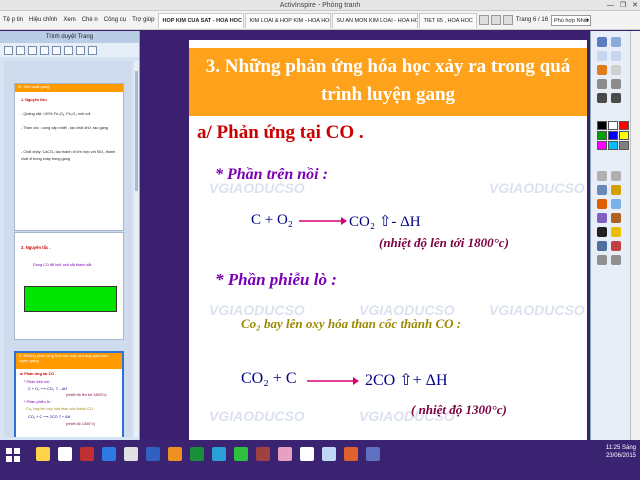 This screenshot has height=480, width=640. Describe the element at coordinates (80, 424) in the screenshot. I see `thumb-line: (nhiệt độ 1300°c)` at that location.